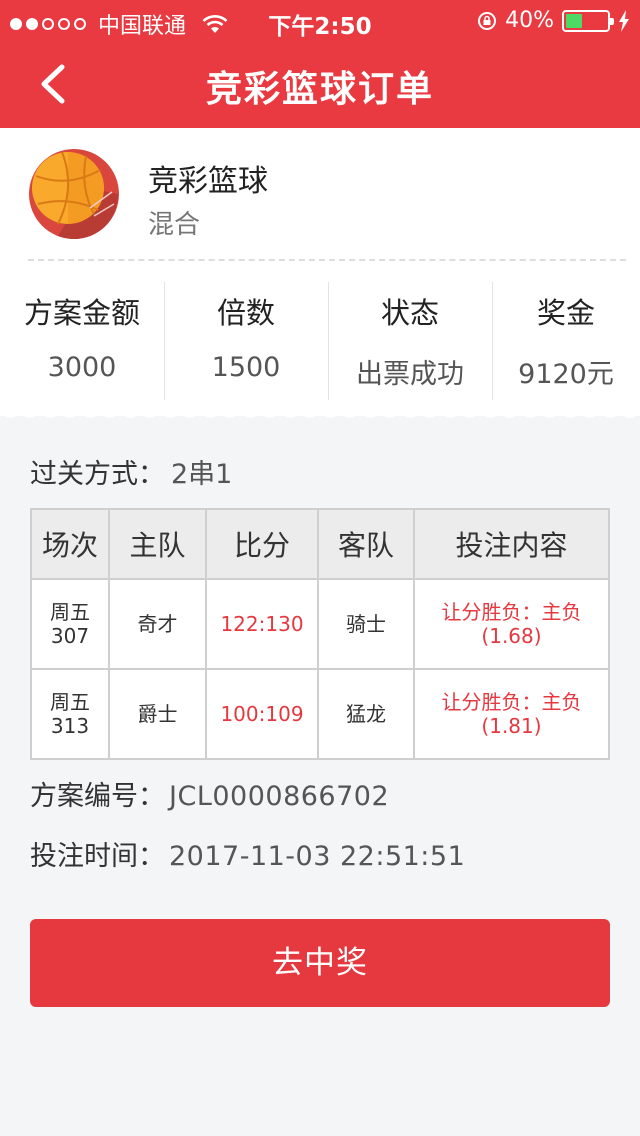  I want to click on bet-time-label: 投注时间：, so click(97, 856).